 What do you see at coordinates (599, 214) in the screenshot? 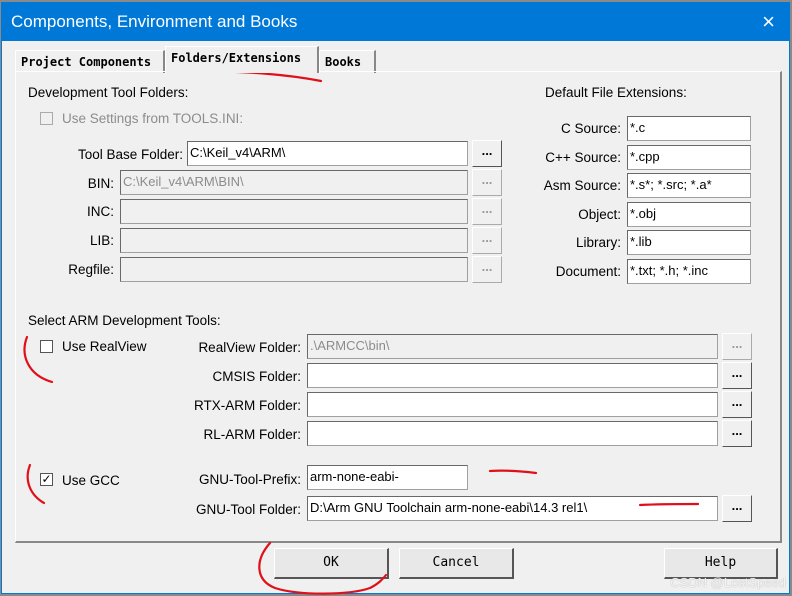
I see `object-label: Object:` at bounding box center [599, 214].